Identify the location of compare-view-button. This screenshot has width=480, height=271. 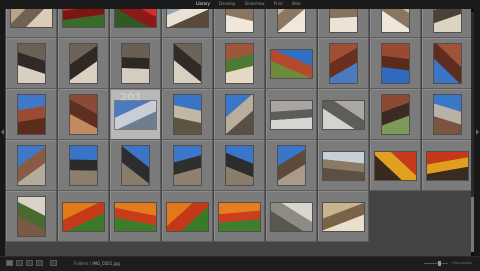
(29, 263).